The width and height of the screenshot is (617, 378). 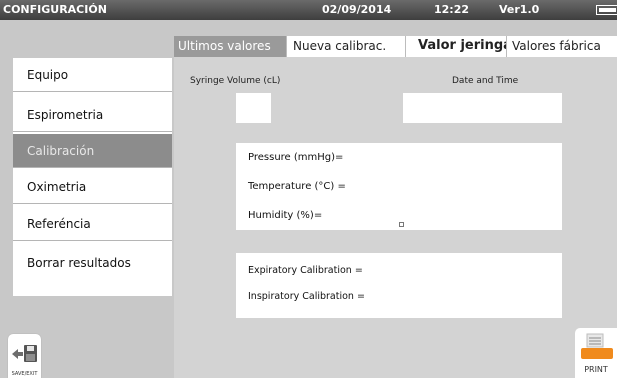 I want to click on sidebar-item-espirometria: Espirometria, so click(x=92, y=115).